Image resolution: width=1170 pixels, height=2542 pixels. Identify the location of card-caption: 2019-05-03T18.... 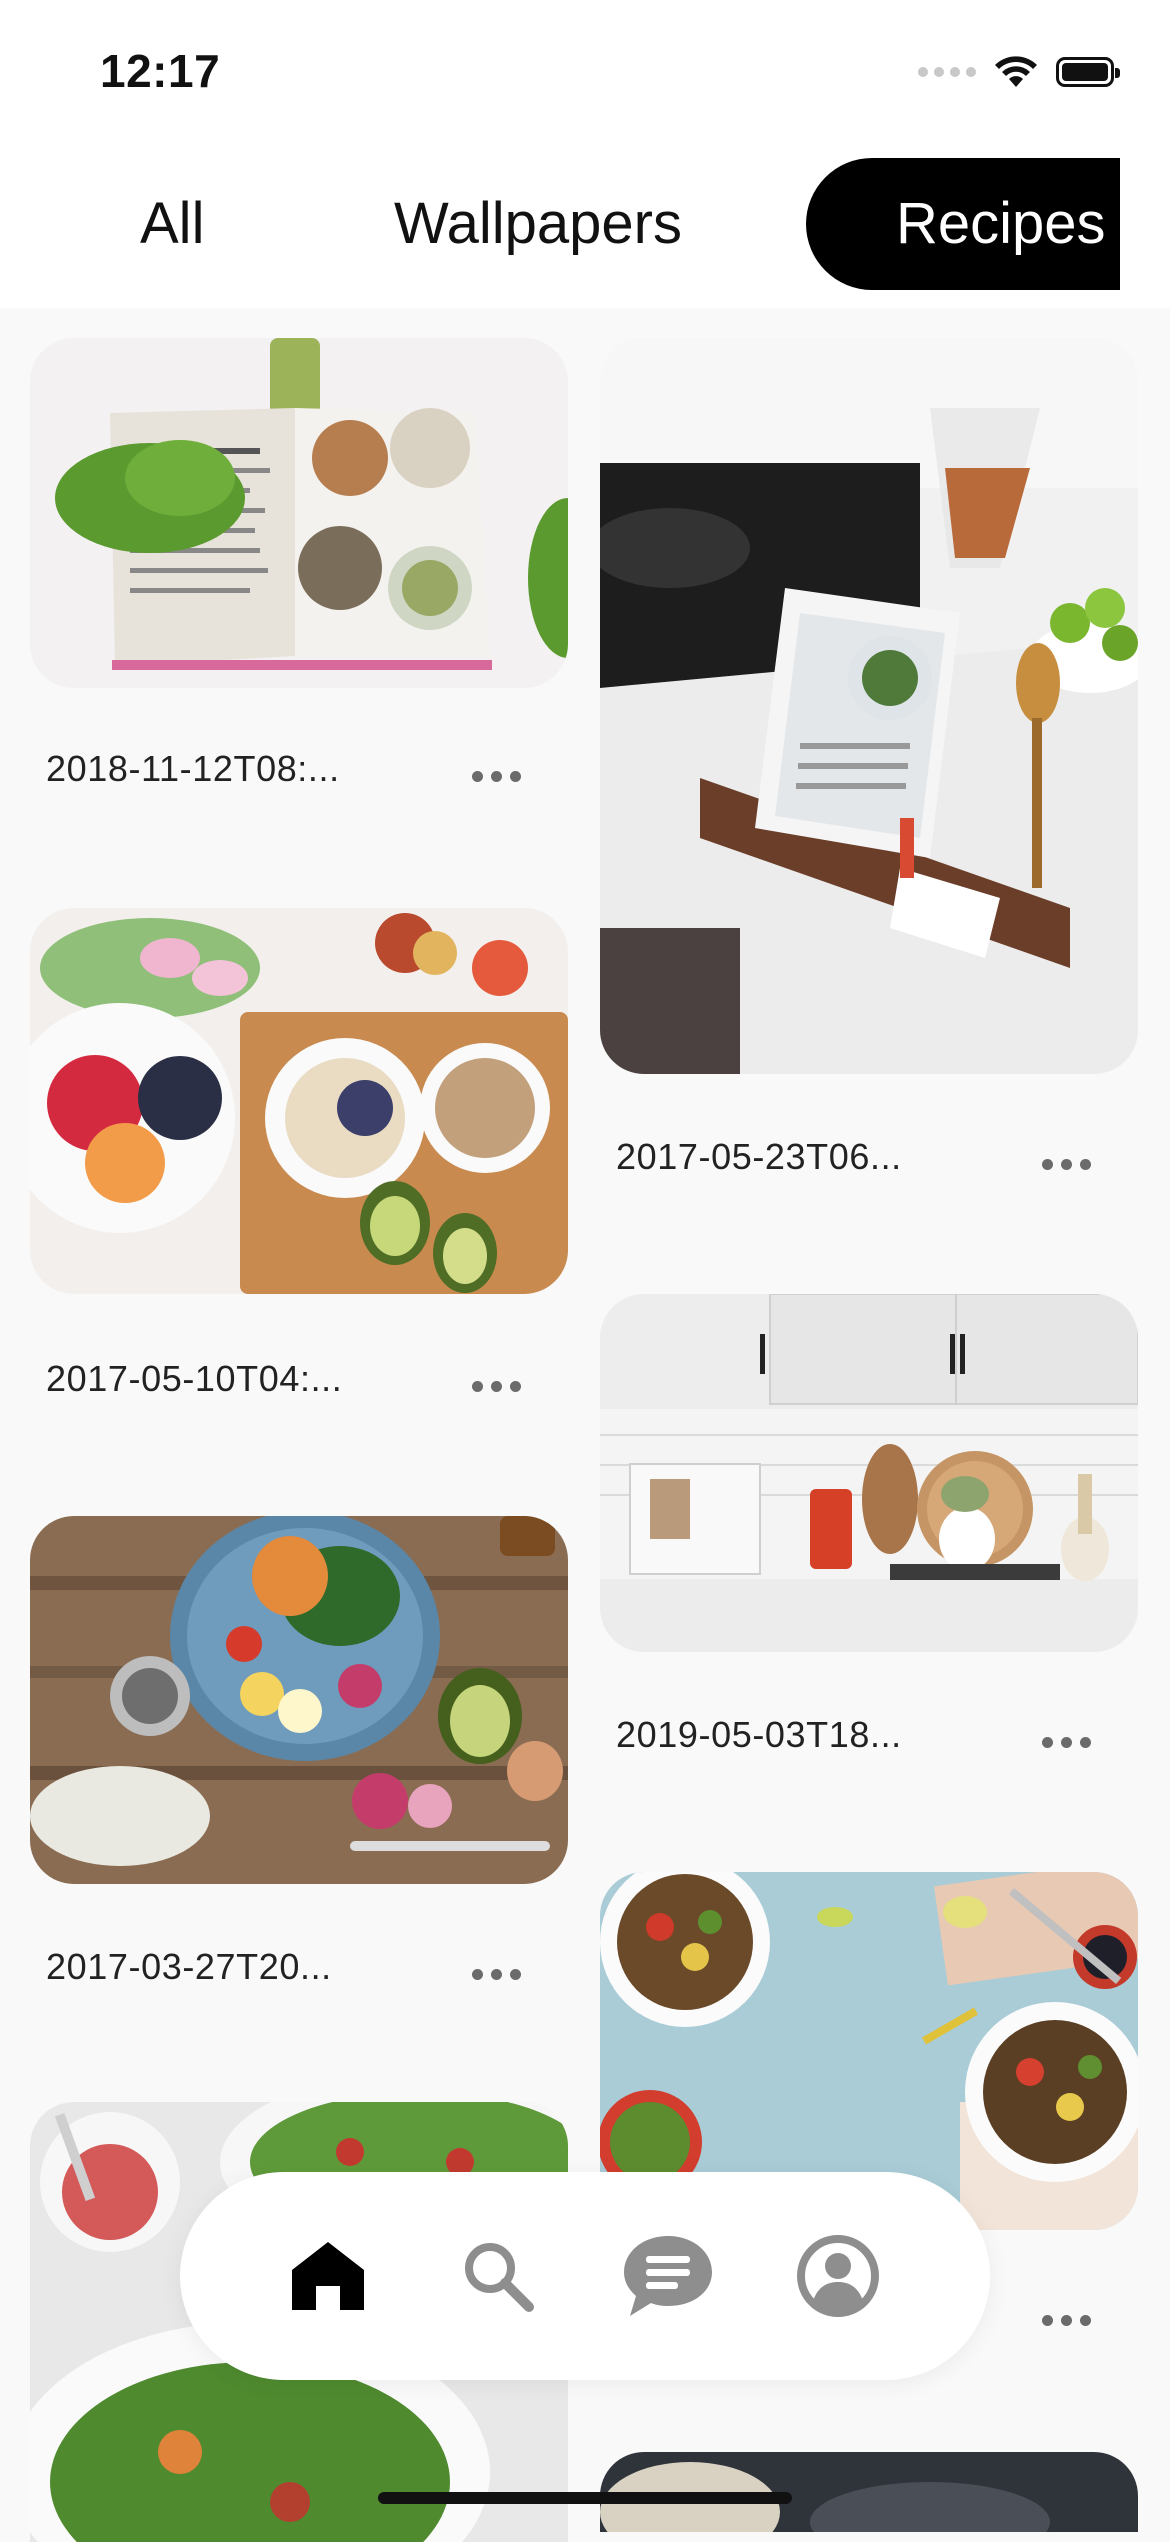
(759, 1734).